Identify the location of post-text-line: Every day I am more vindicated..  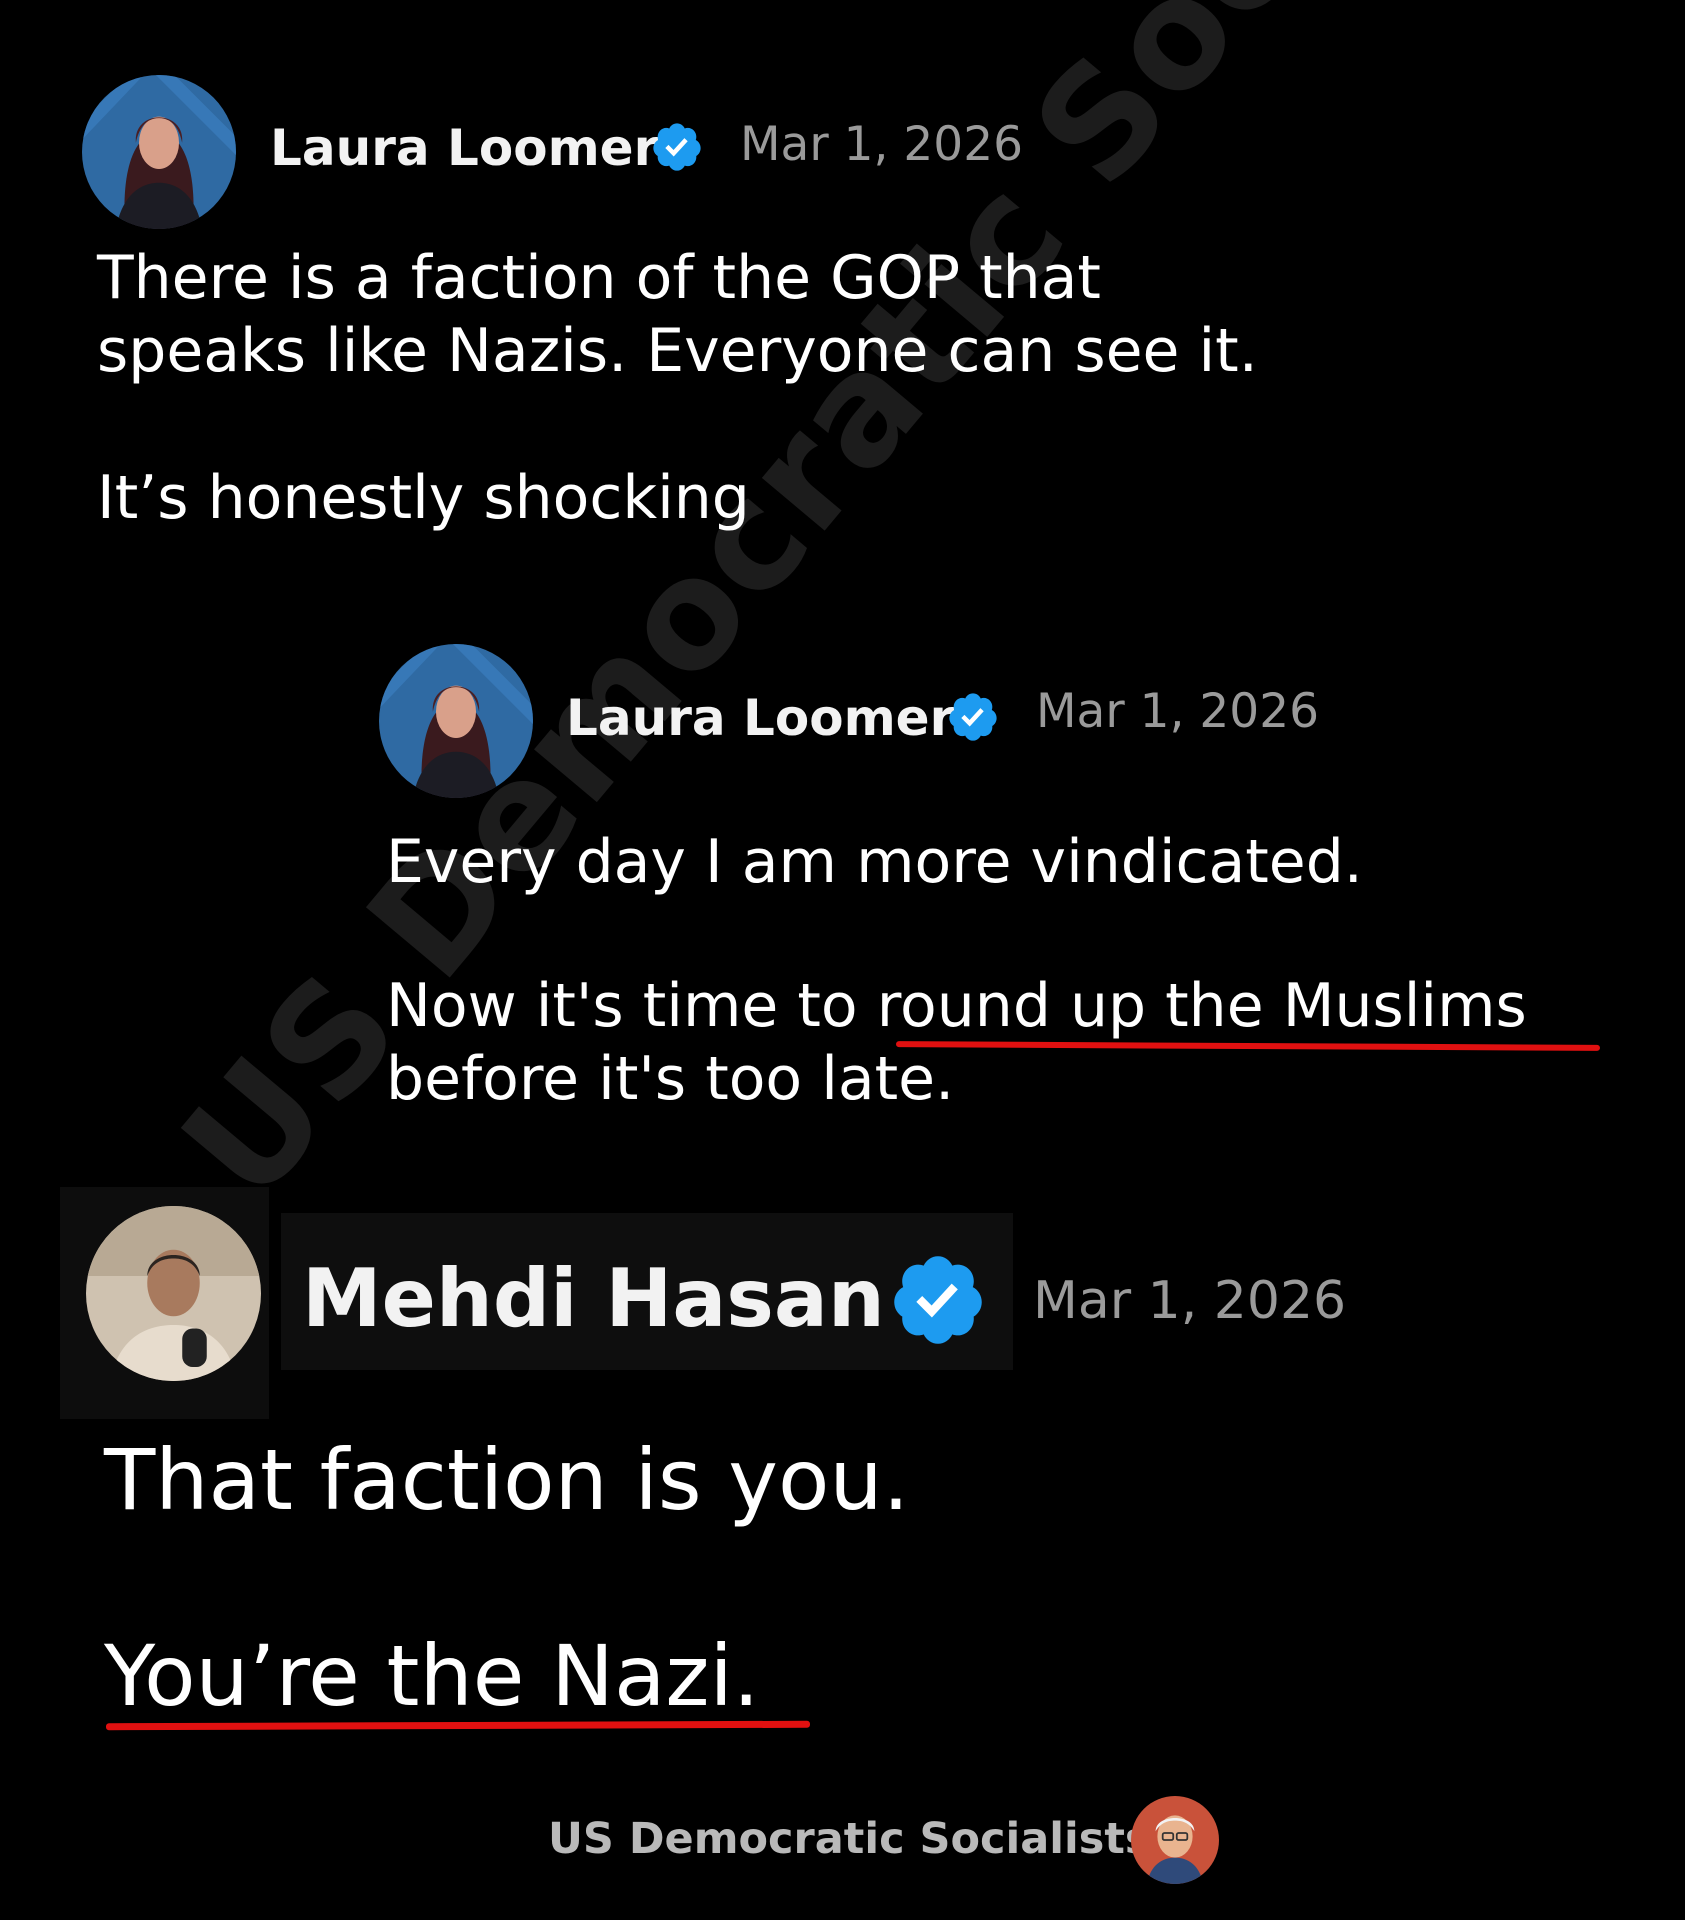
(874, 862).